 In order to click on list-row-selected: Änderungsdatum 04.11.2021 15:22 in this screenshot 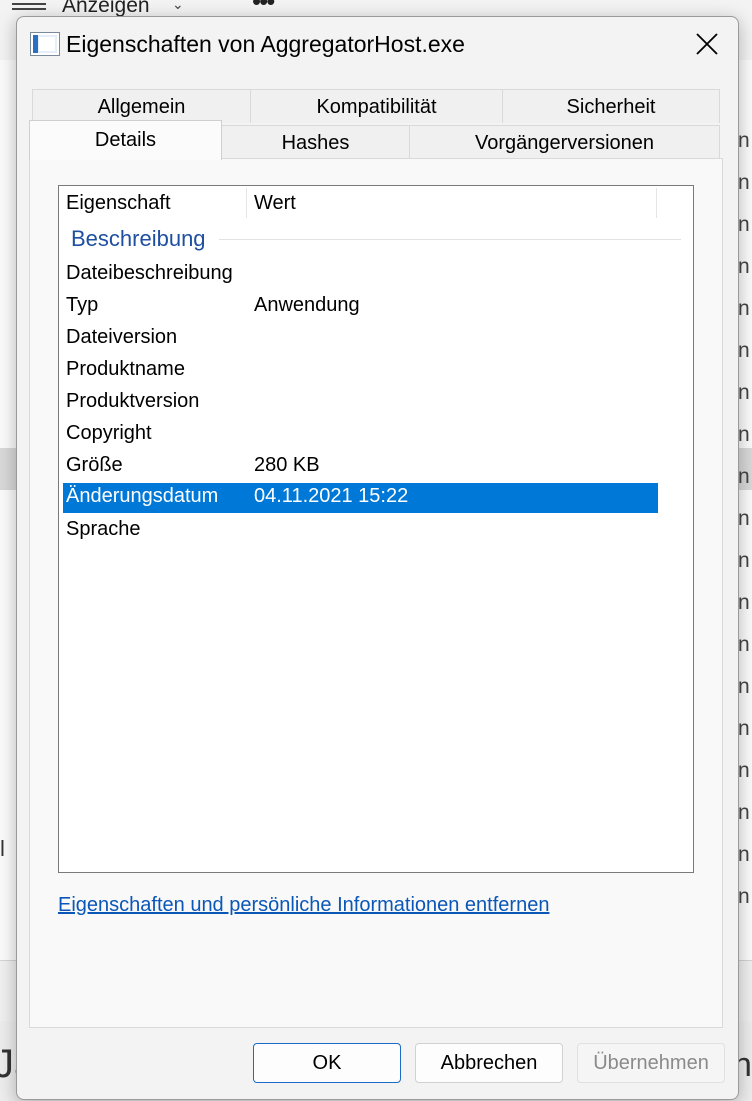, I will do `click(360, 498)`.